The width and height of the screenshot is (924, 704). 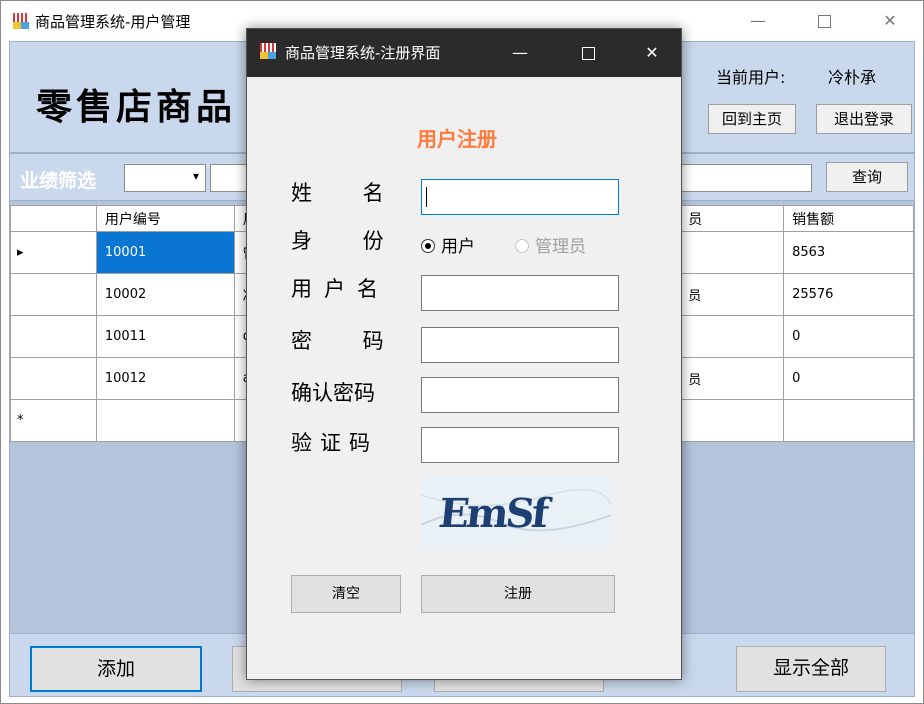 I want to click on password-field, so click(x=520, y=345).